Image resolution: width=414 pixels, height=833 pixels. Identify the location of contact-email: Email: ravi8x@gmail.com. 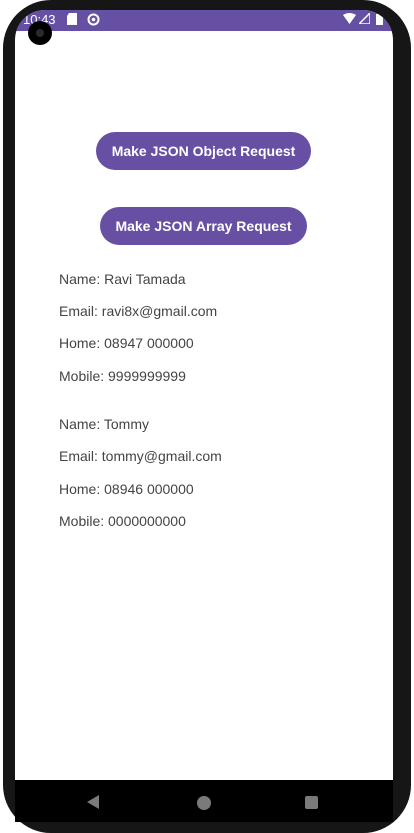
(138, 311).